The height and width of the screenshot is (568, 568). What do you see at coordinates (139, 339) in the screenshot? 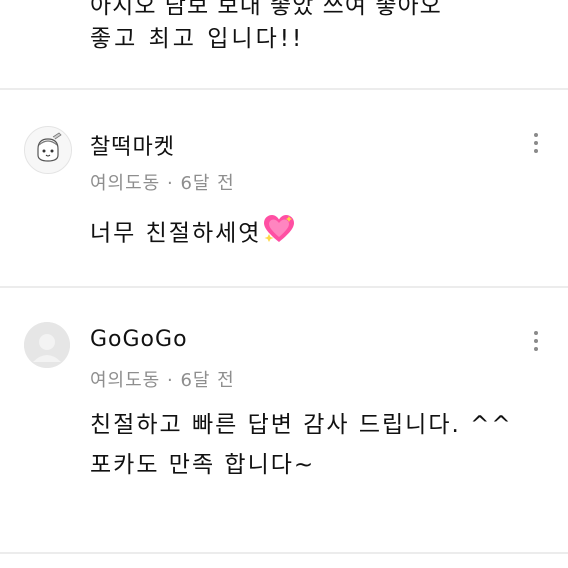
I see `reviewer-name: GoGoGo` at bounding box center [139, 339].